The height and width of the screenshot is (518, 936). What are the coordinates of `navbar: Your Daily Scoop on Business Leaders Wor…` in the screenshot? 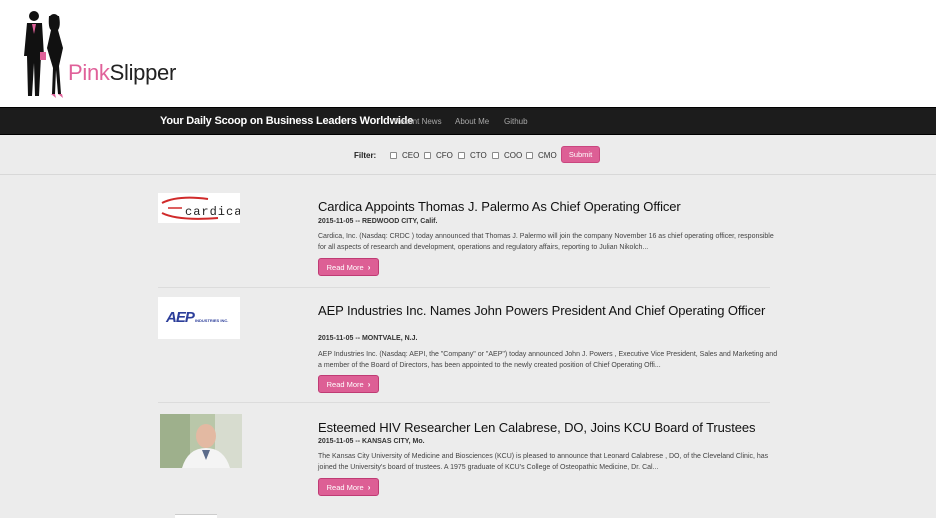 It's located at (468, 121).